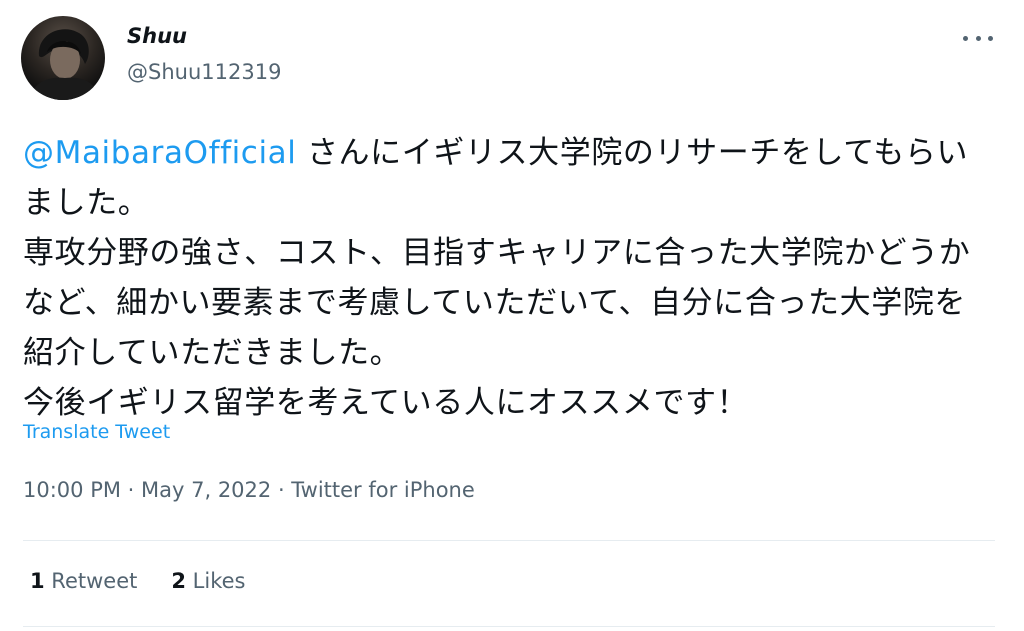  I want to click on retweets-stat: 1 Retweet, so click(83, 581).